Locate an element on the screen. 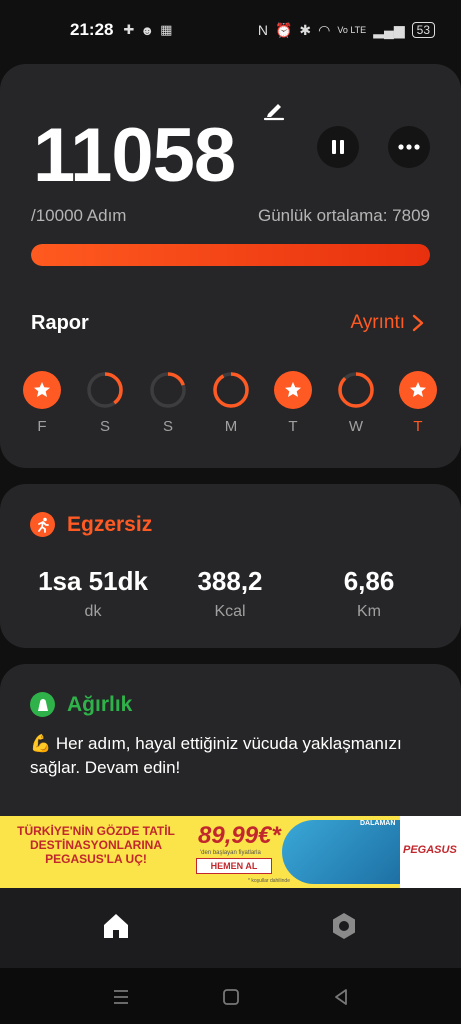  more-button is located at coordinates (409, 147).